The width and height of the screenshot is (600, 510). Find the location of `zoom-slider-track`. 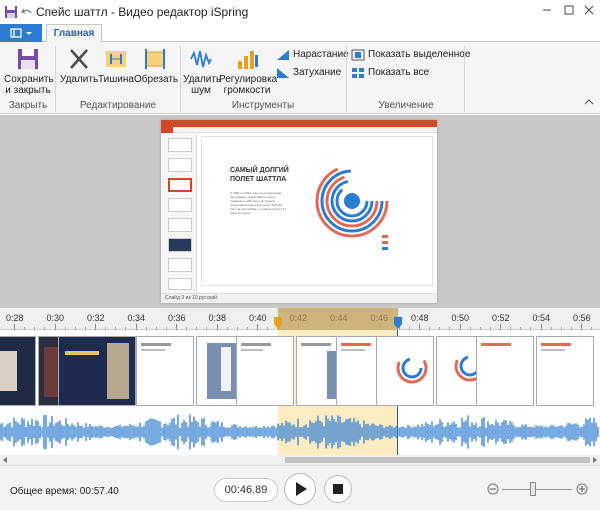

zoom-slider-track is located at coordinates (537, 489).